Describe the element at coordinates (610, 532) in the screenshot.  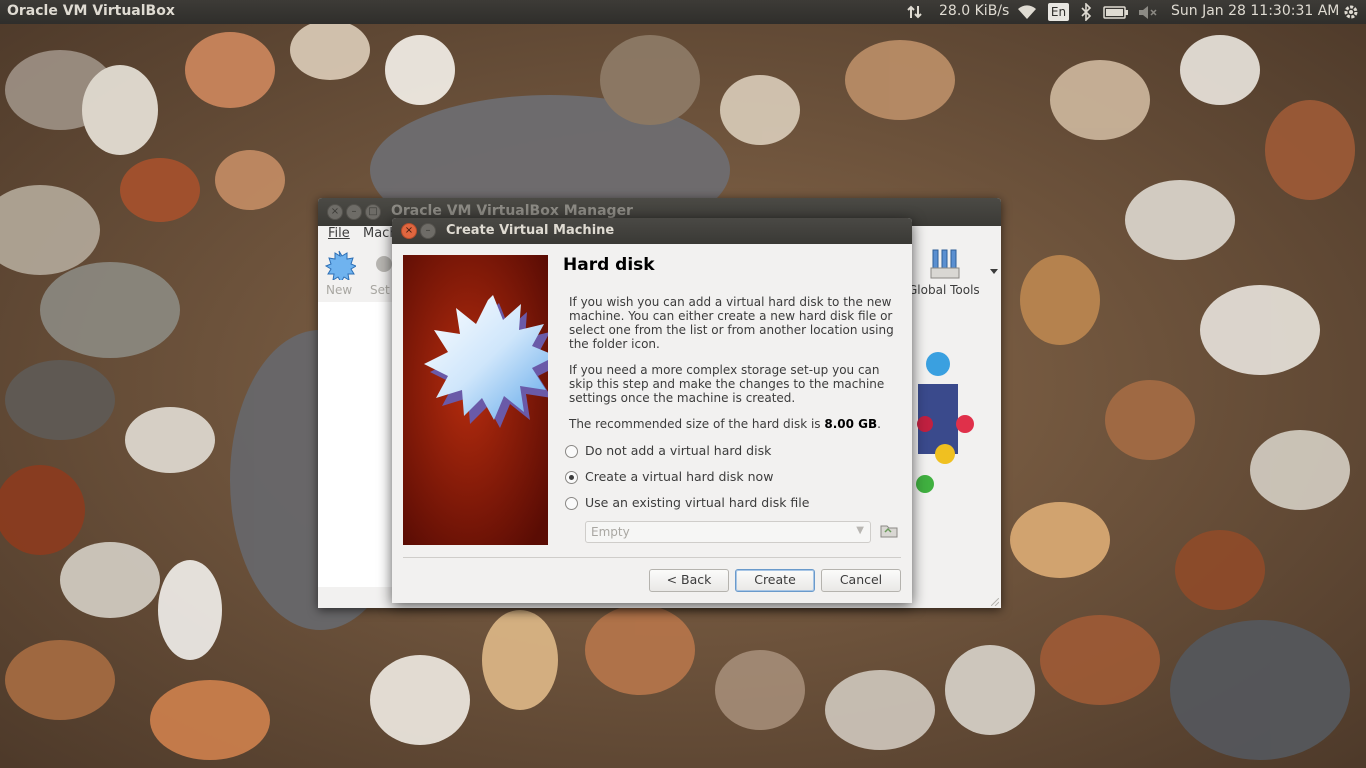
I see `existing-disk-select-value: Empty` at that location.